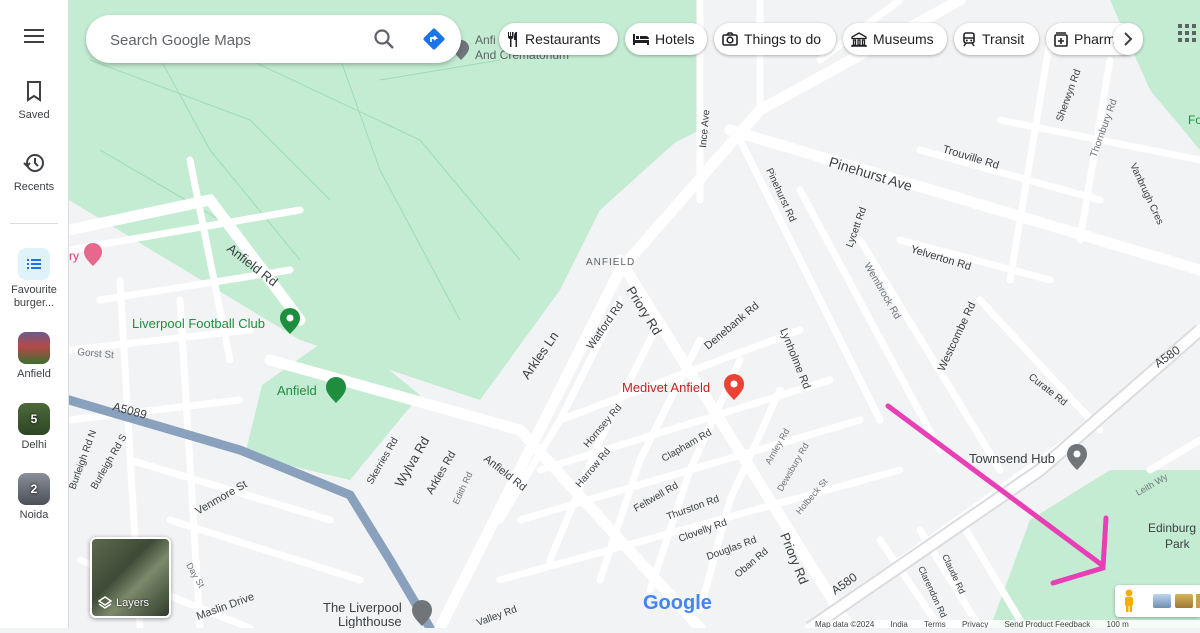 The image size is (1200, 633). What do you see at coordinates (34, 515) in the screenshot?
I see `list-label: Noida` at bounding box center [34, 515].